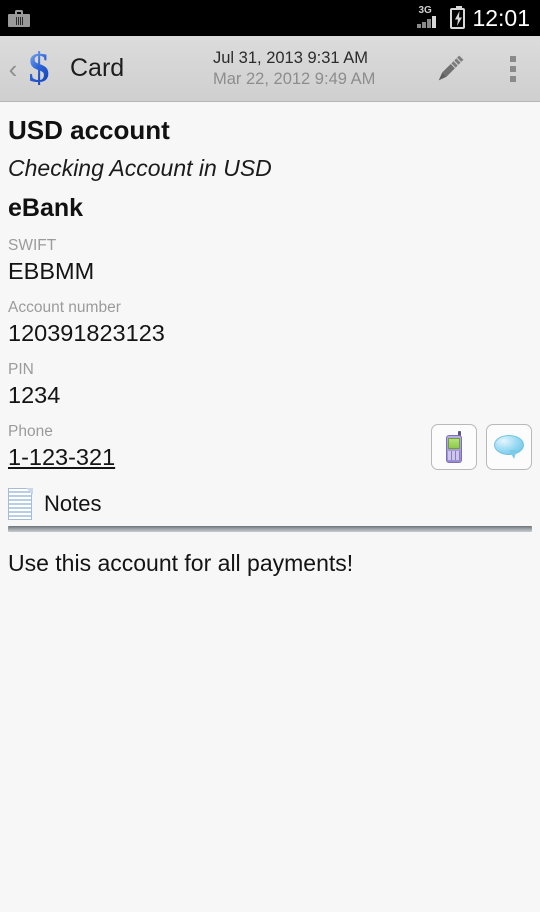 Image resolution: width=540 pixels, height=912 pixels. I want to click on action-bar-actions, so click(477, 69).